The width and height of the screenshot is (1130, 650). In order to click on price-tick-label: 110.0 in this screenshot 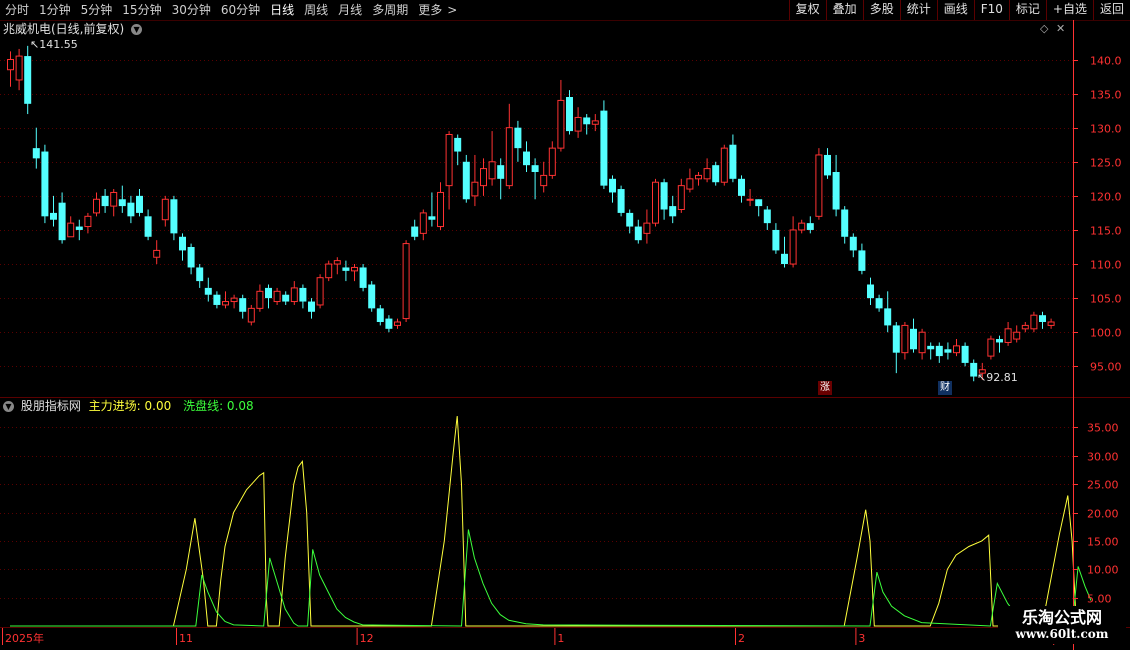, I will do `click(1106, 265)`.